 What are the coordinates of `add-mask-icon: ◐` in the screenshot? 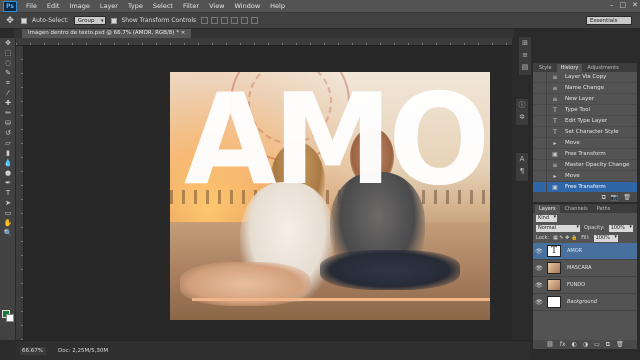 It's located at (574, 344).